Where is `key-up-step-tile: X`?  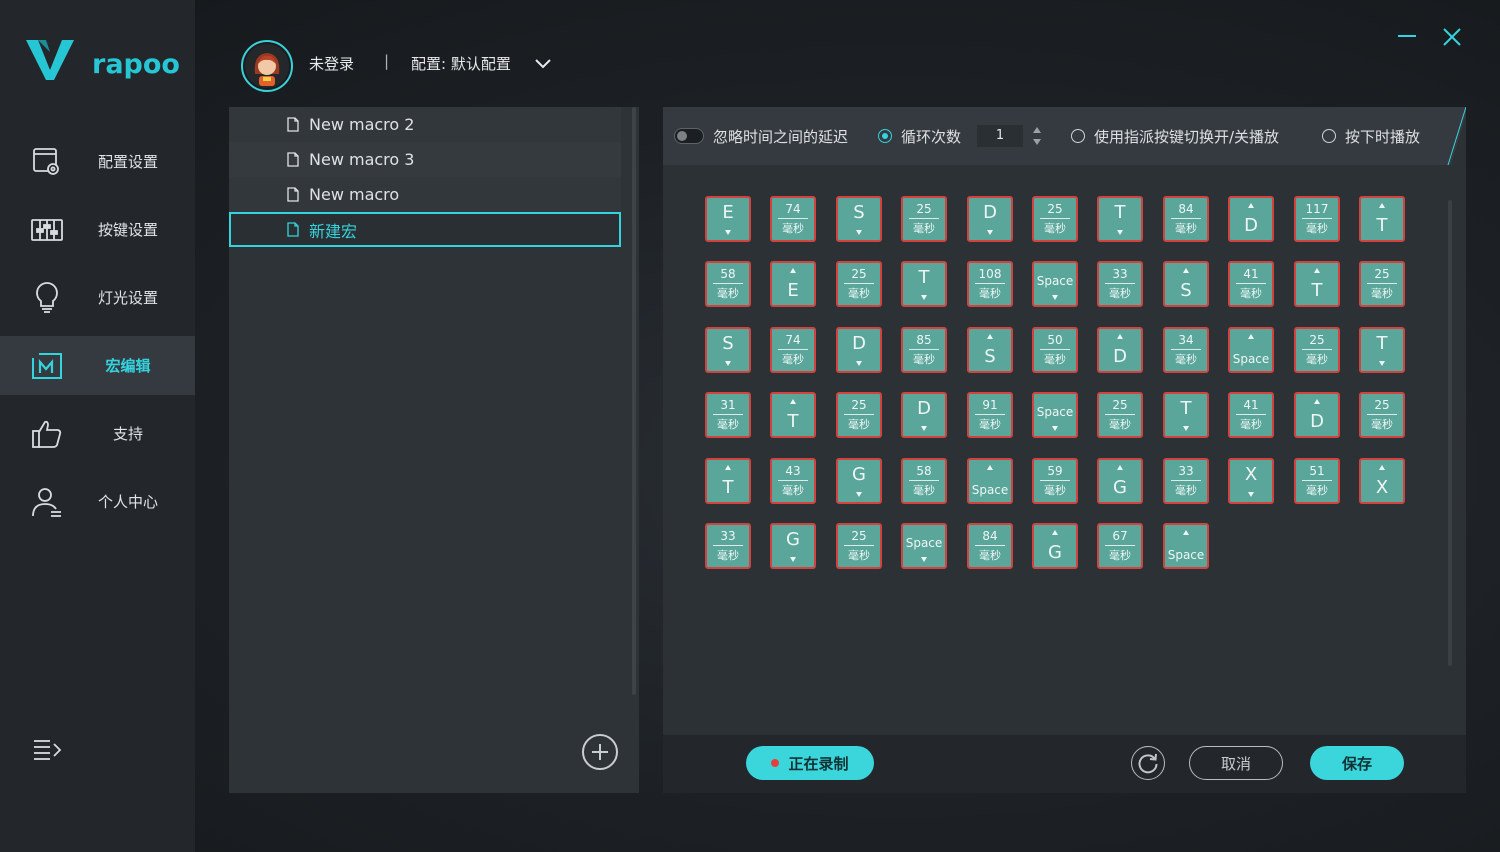 key-up-step-tile: X is located at coordinates (1382, 481).